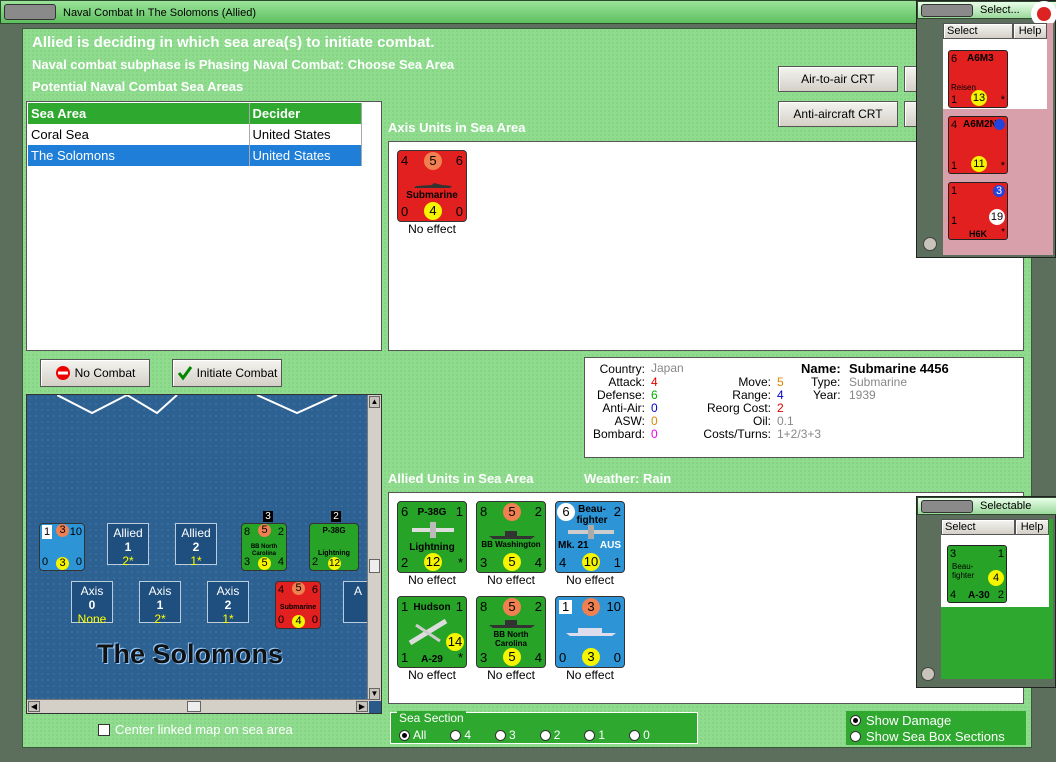  Describe the element at coordinates (511, 537) in the screenshot. I see `allied-counter-bb-washington: 8 5 2 BB Washington 3 5 4` at that location.